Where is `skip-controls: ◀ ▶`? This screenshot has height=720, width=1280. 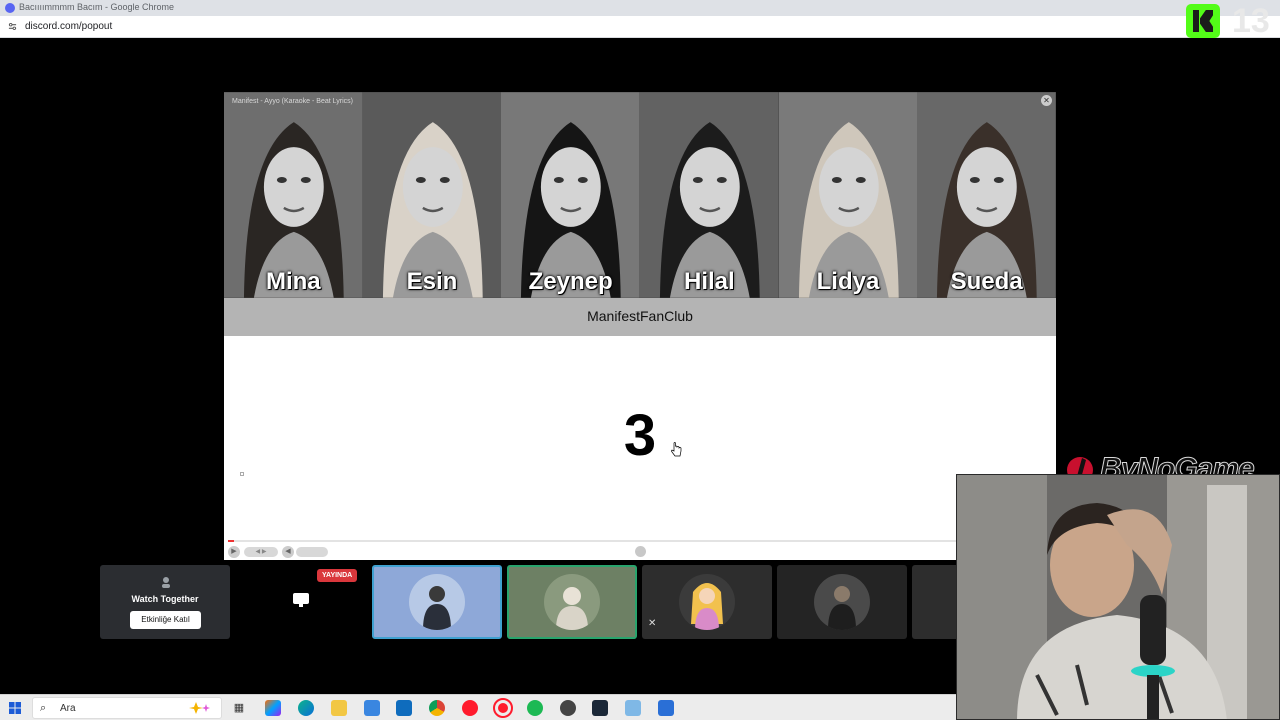 skip-controls: ◀ ▶ is located at coordinates (261, 552).